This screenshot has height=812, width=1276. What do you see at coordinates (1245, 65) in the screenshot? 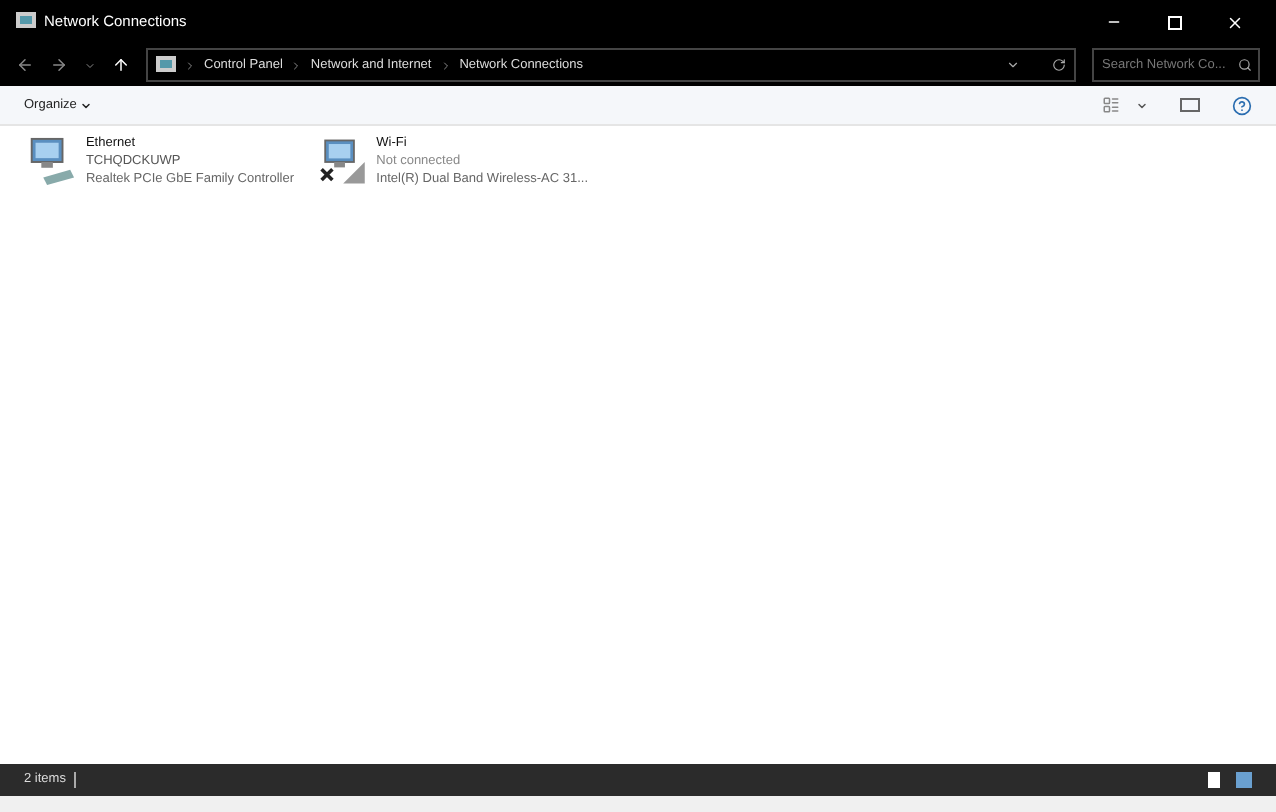
I see `search-icon` at bounding box center [1245, 65].